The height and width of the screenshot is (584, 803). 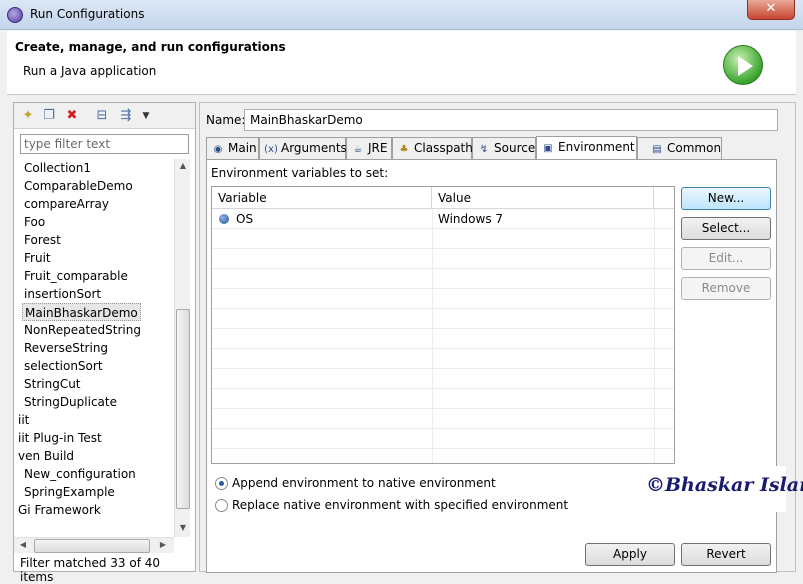 I want to click on tree-item: Gi Framework, so click(x=59, y=510).